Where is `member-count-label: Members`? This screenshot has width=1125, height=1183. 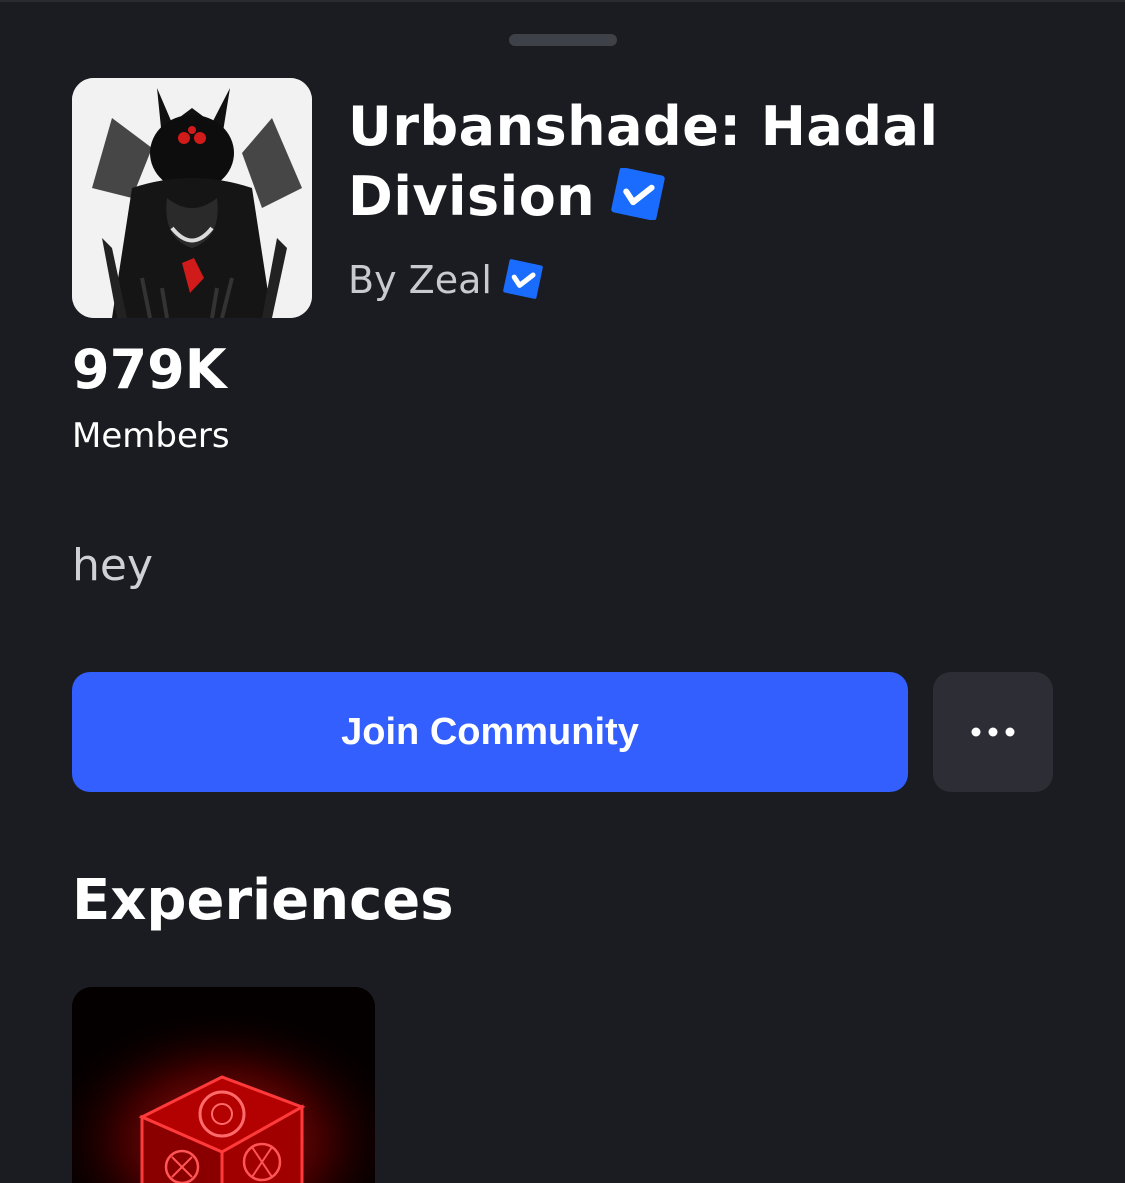
member-count-label: Members is located at coordinates (151, 436).